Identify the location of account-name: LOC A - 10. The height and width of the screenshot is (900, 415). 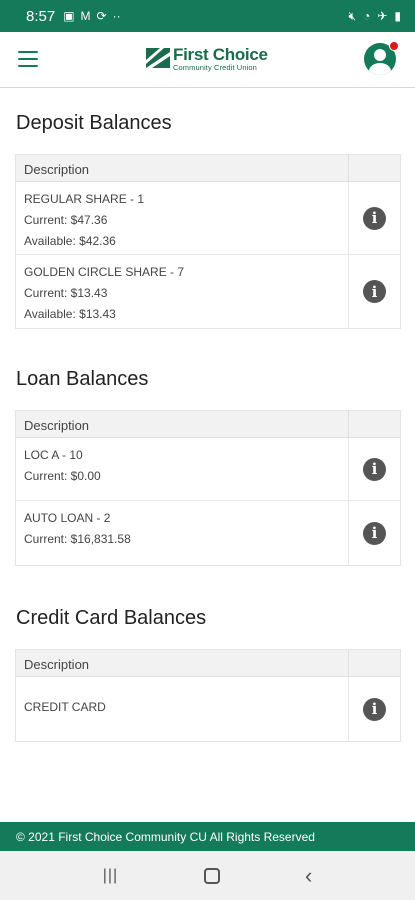
(53, 455).